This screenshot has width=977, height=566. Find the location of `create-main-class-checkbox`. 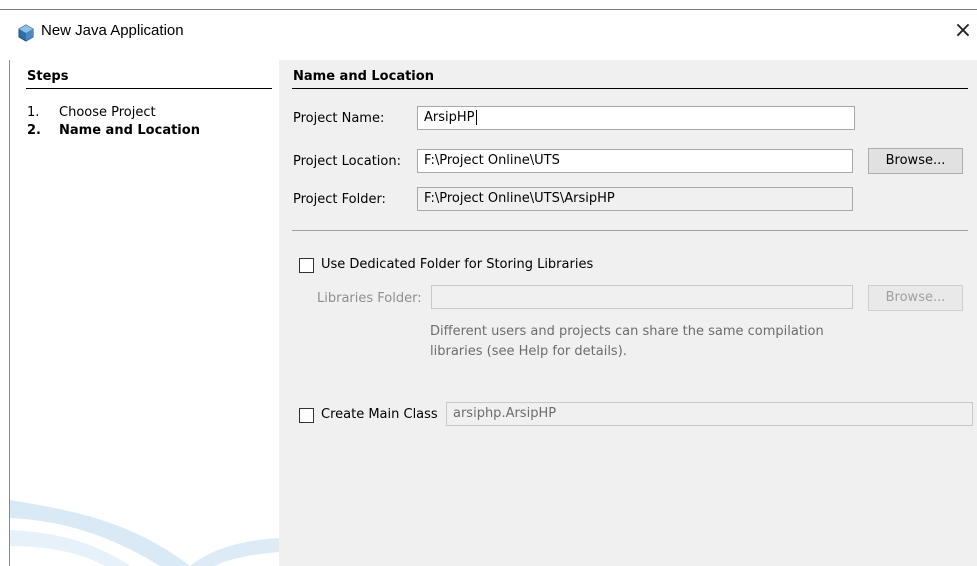

create-main-class-checkbox is located at coordinates (306, 415).